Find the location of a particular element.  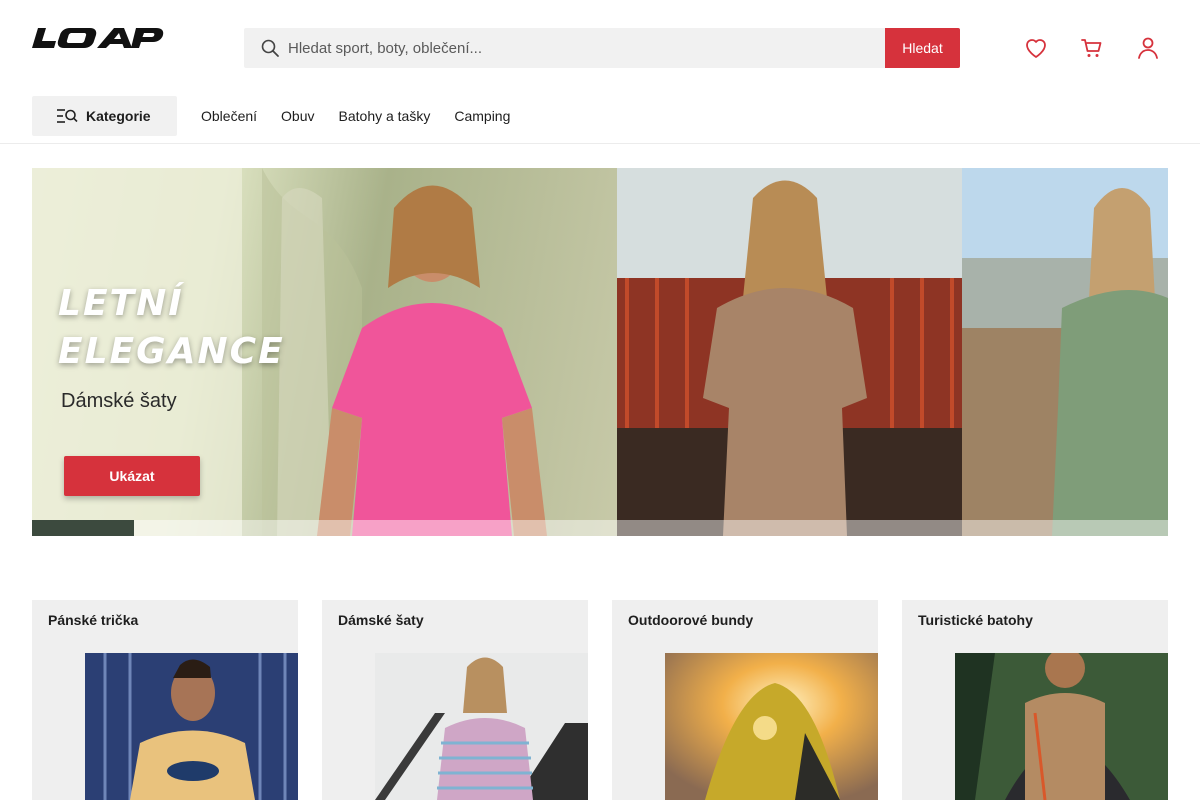

hero-image-green-dress is located at coordinates (1065, 352).